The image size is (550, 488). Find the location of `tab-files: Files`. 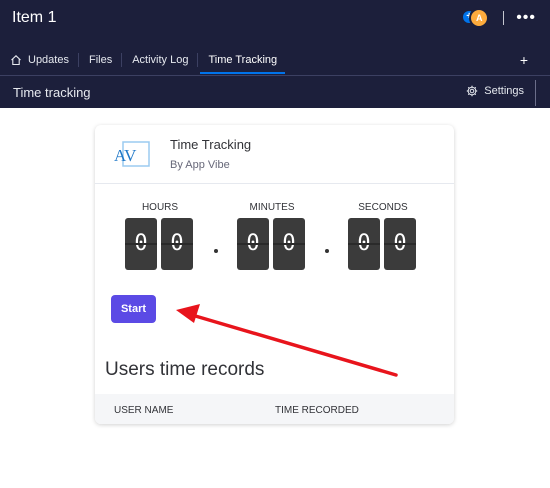

tab-files: Files is located at coordinates (101, 60).